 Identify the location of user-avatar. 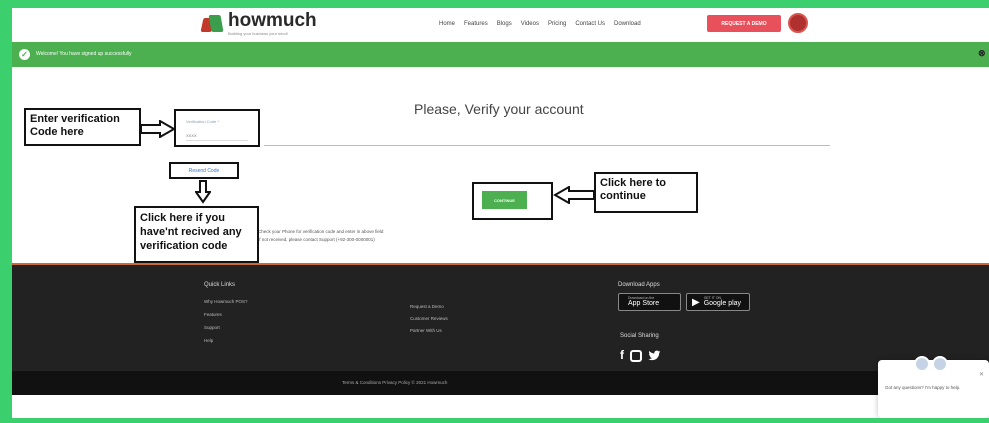
(798, 23).